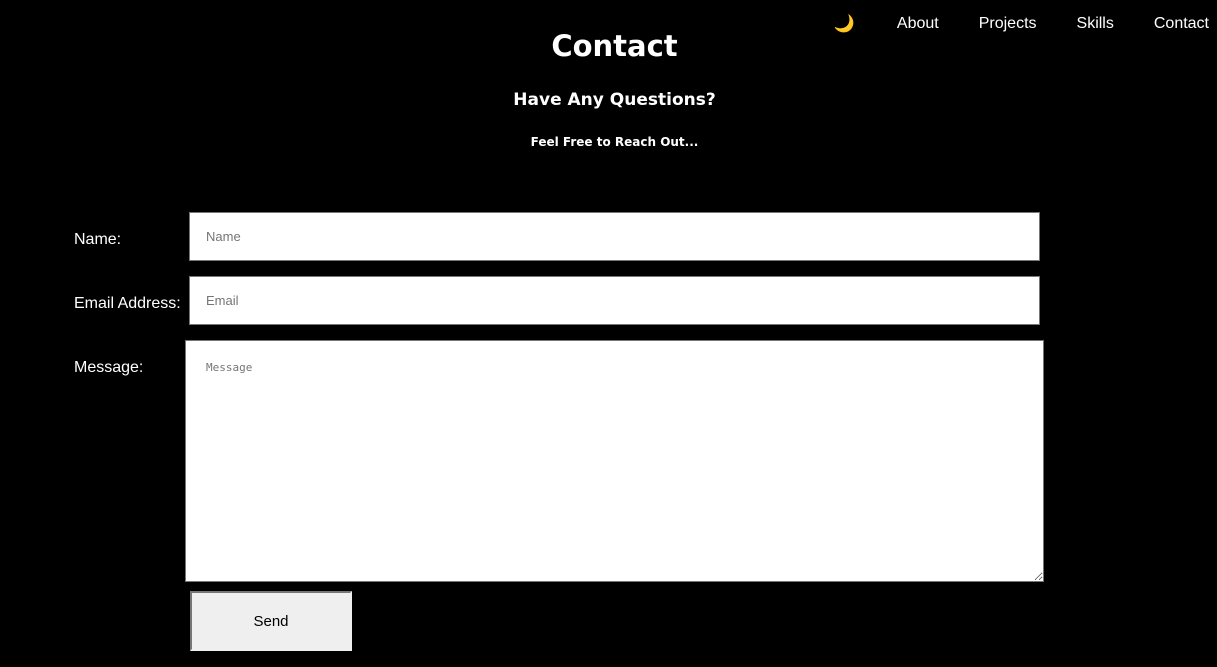 The image size is (1217, 667). What do you see at coordinates (614, 100) in the screenshot?
I see `page-subtitle: Have Any Questions?` at bounding box center [614, 100].